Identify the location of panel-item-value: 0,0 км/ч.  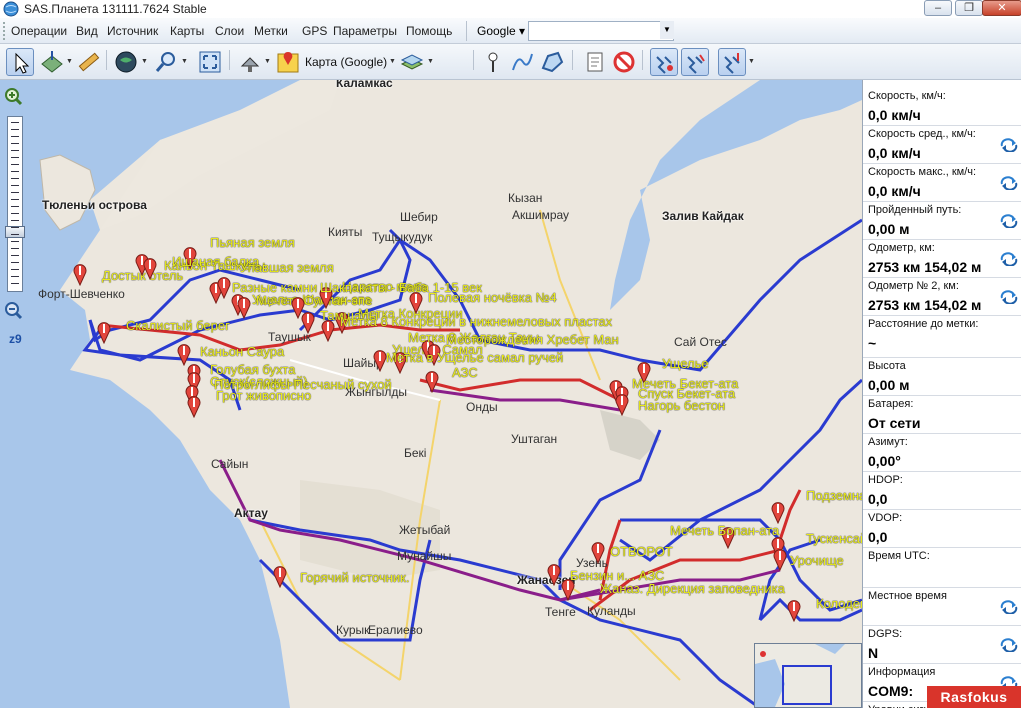
(894, 153).